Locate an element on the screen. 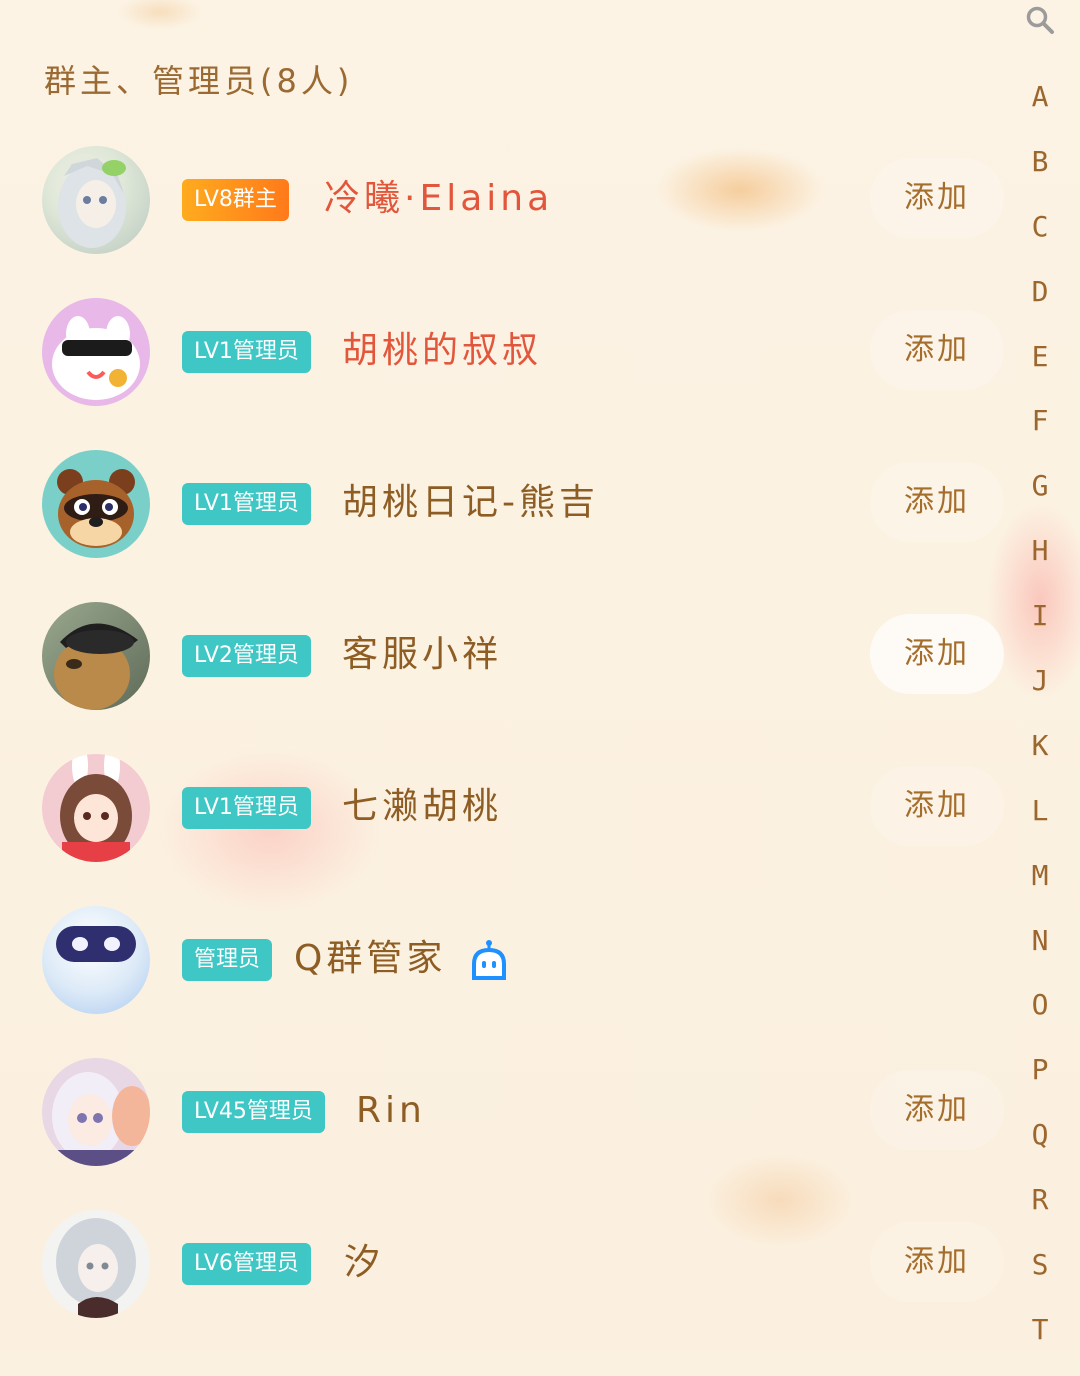 The height and width of the screenshot is (1376, 1080). role-badge: LV6管理员 is located at coordinates (246, 1264).